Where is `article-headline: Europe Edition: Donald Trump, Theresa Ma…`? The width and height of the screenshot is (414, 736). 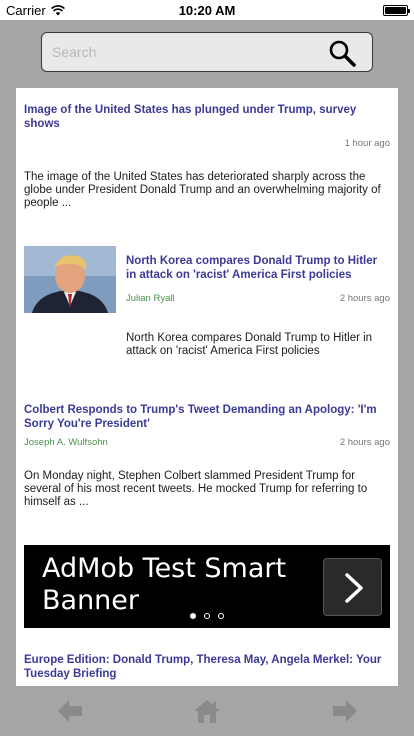
article-headline: Europe Edition: Donald Trump, Theresa Ma… is located at coordinates (207, 667).